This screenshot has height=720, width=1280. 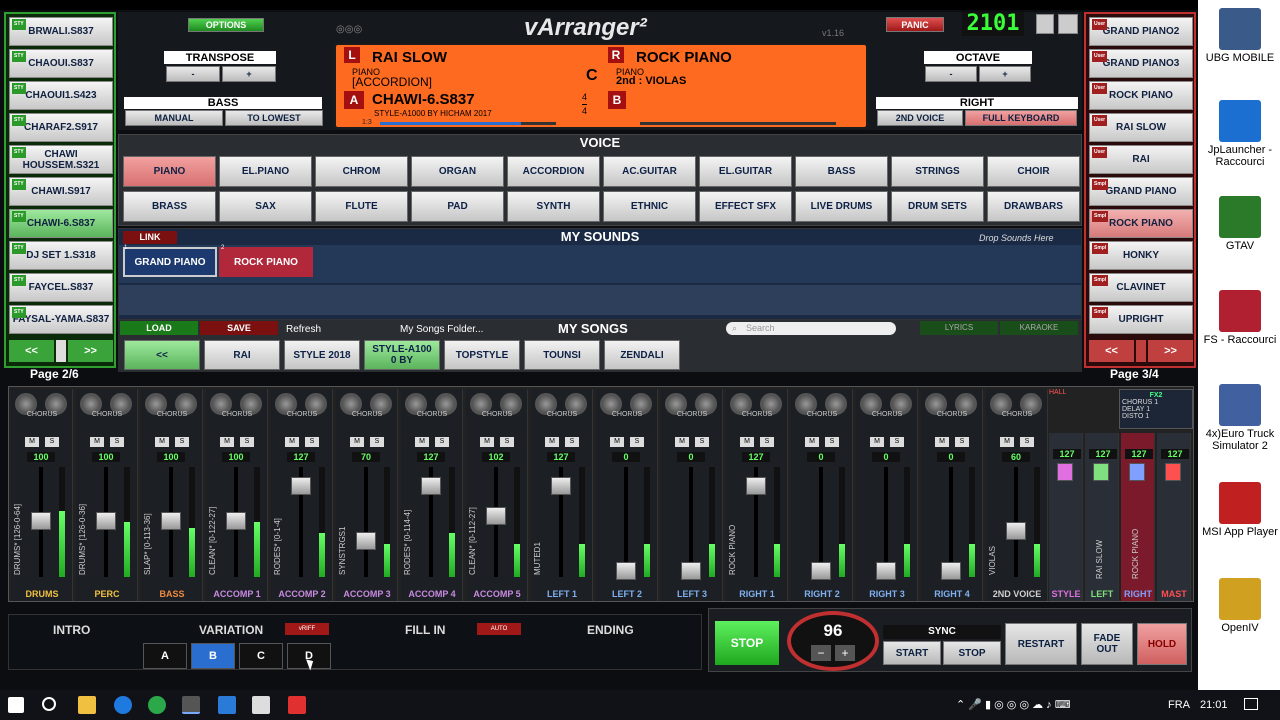 I want to click on full-keyboard-button: FULL KEYBOARD, so click(x=1021, y=118).